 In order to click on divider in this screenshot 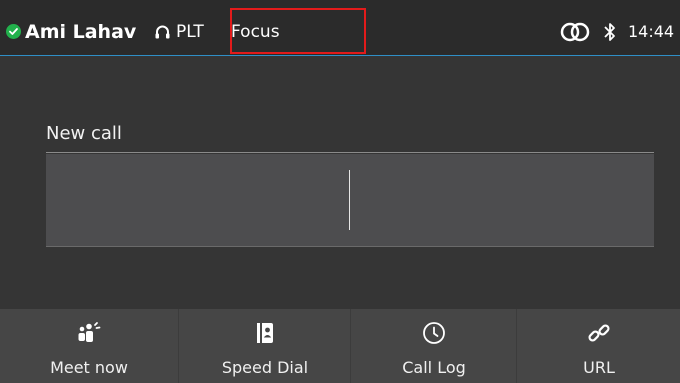, I will do `click(350, 152)`.